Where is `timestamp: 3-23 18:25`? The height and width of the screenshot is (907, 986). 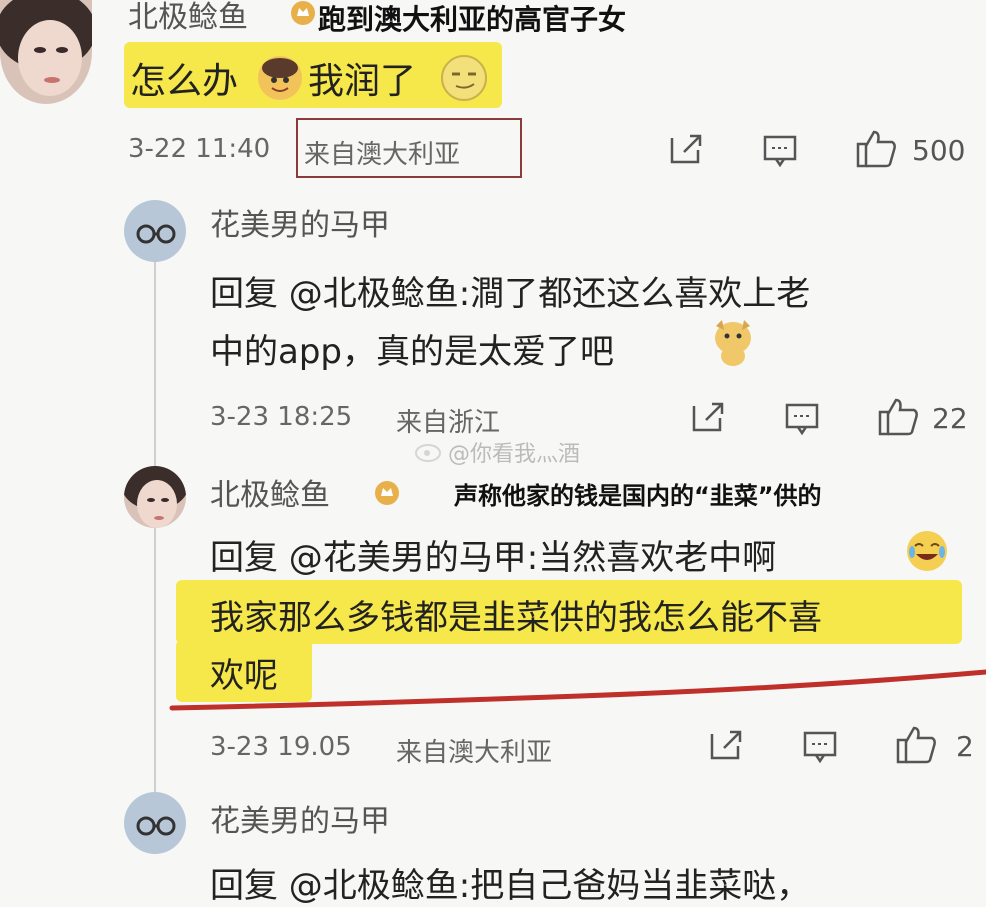 timestamp: 3-23 18:25 is located at coordinates (281, 417).